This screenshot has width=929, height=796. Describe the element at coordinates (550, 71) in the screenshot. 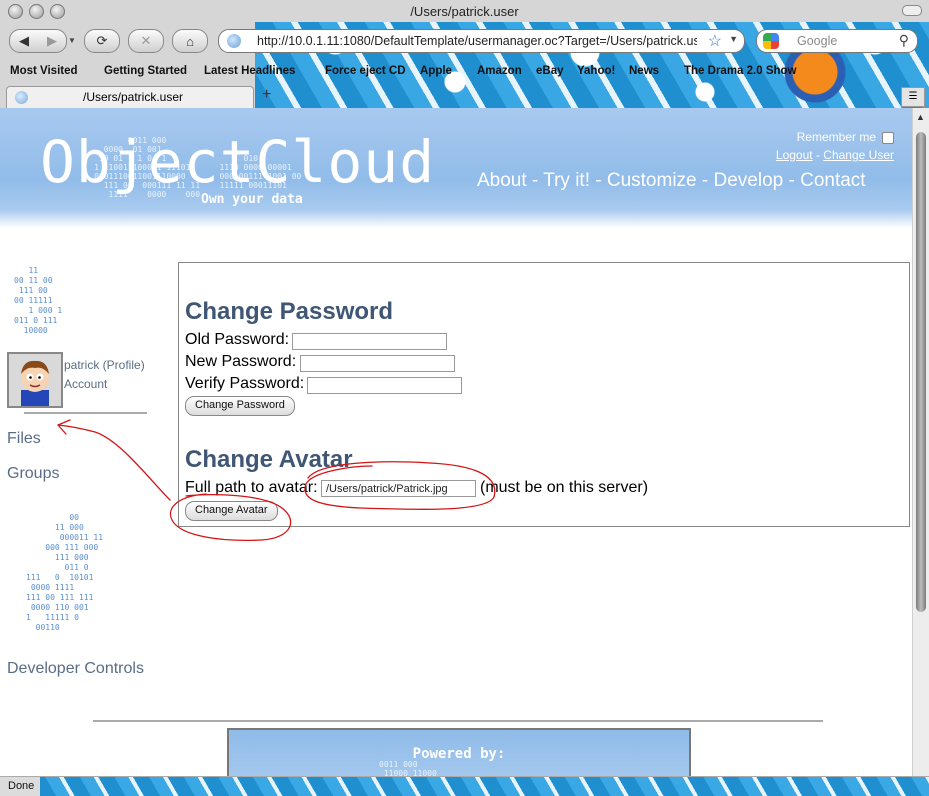

I see `bookmark-ebay: eBay` at that location.